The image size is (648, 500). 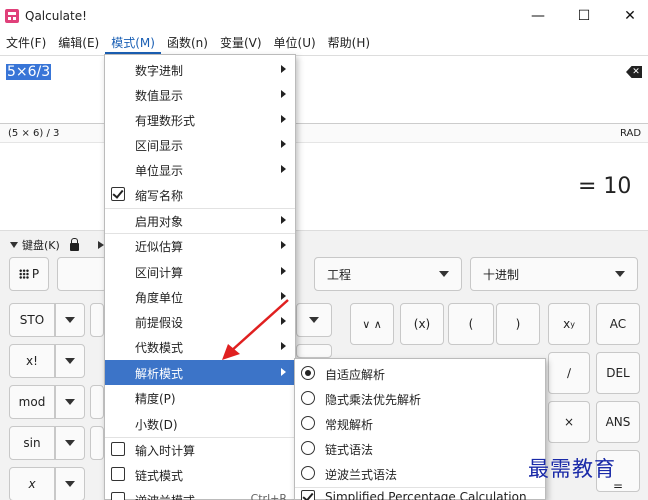 I want to click on variable-x-dropdown, so click(x=70, y=483).